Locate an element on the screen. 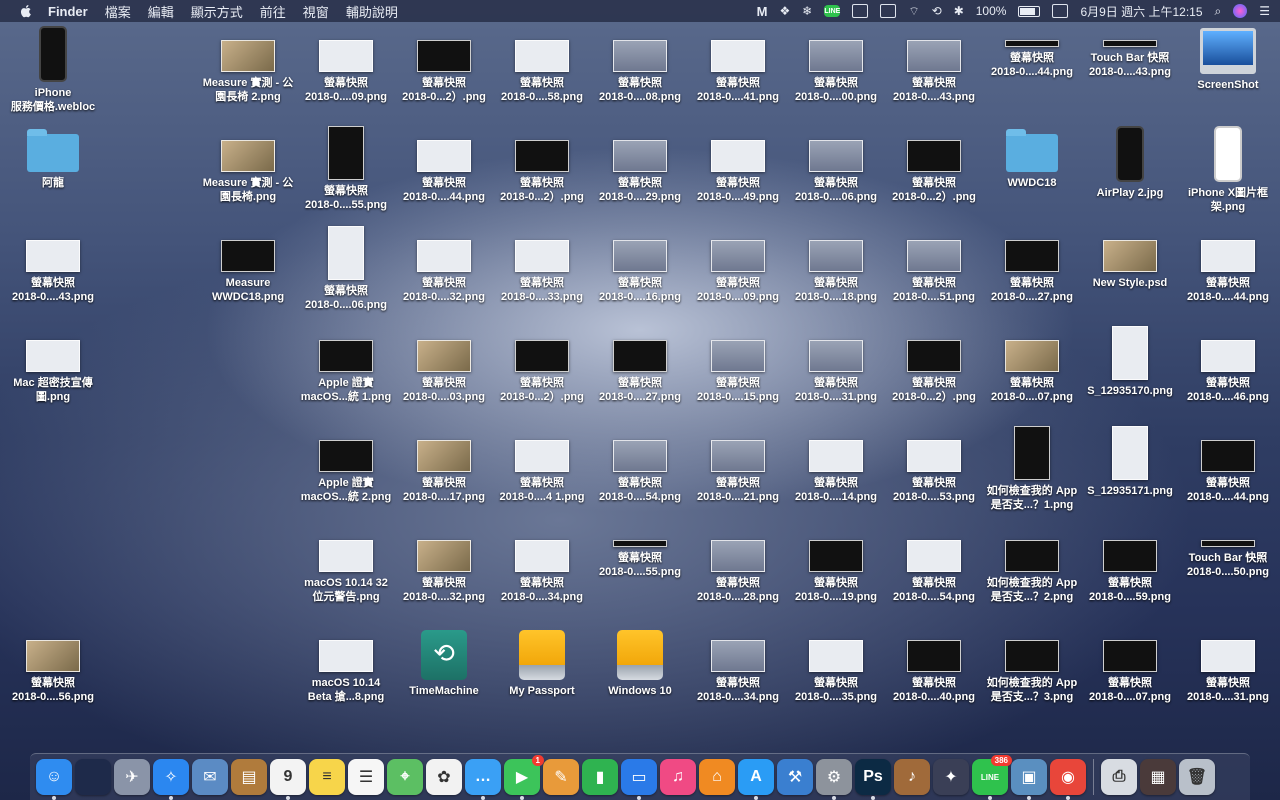 This screenshot has width=1280, height=800. desktop-file: 阿龍 is located at coordinates (53, 158).